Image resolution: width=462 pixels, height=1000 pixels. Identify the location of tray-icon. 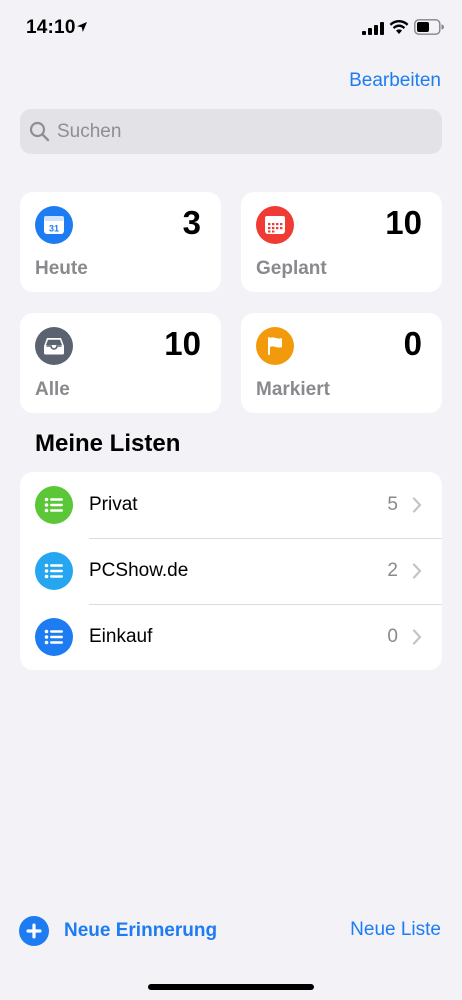
(54, 346).